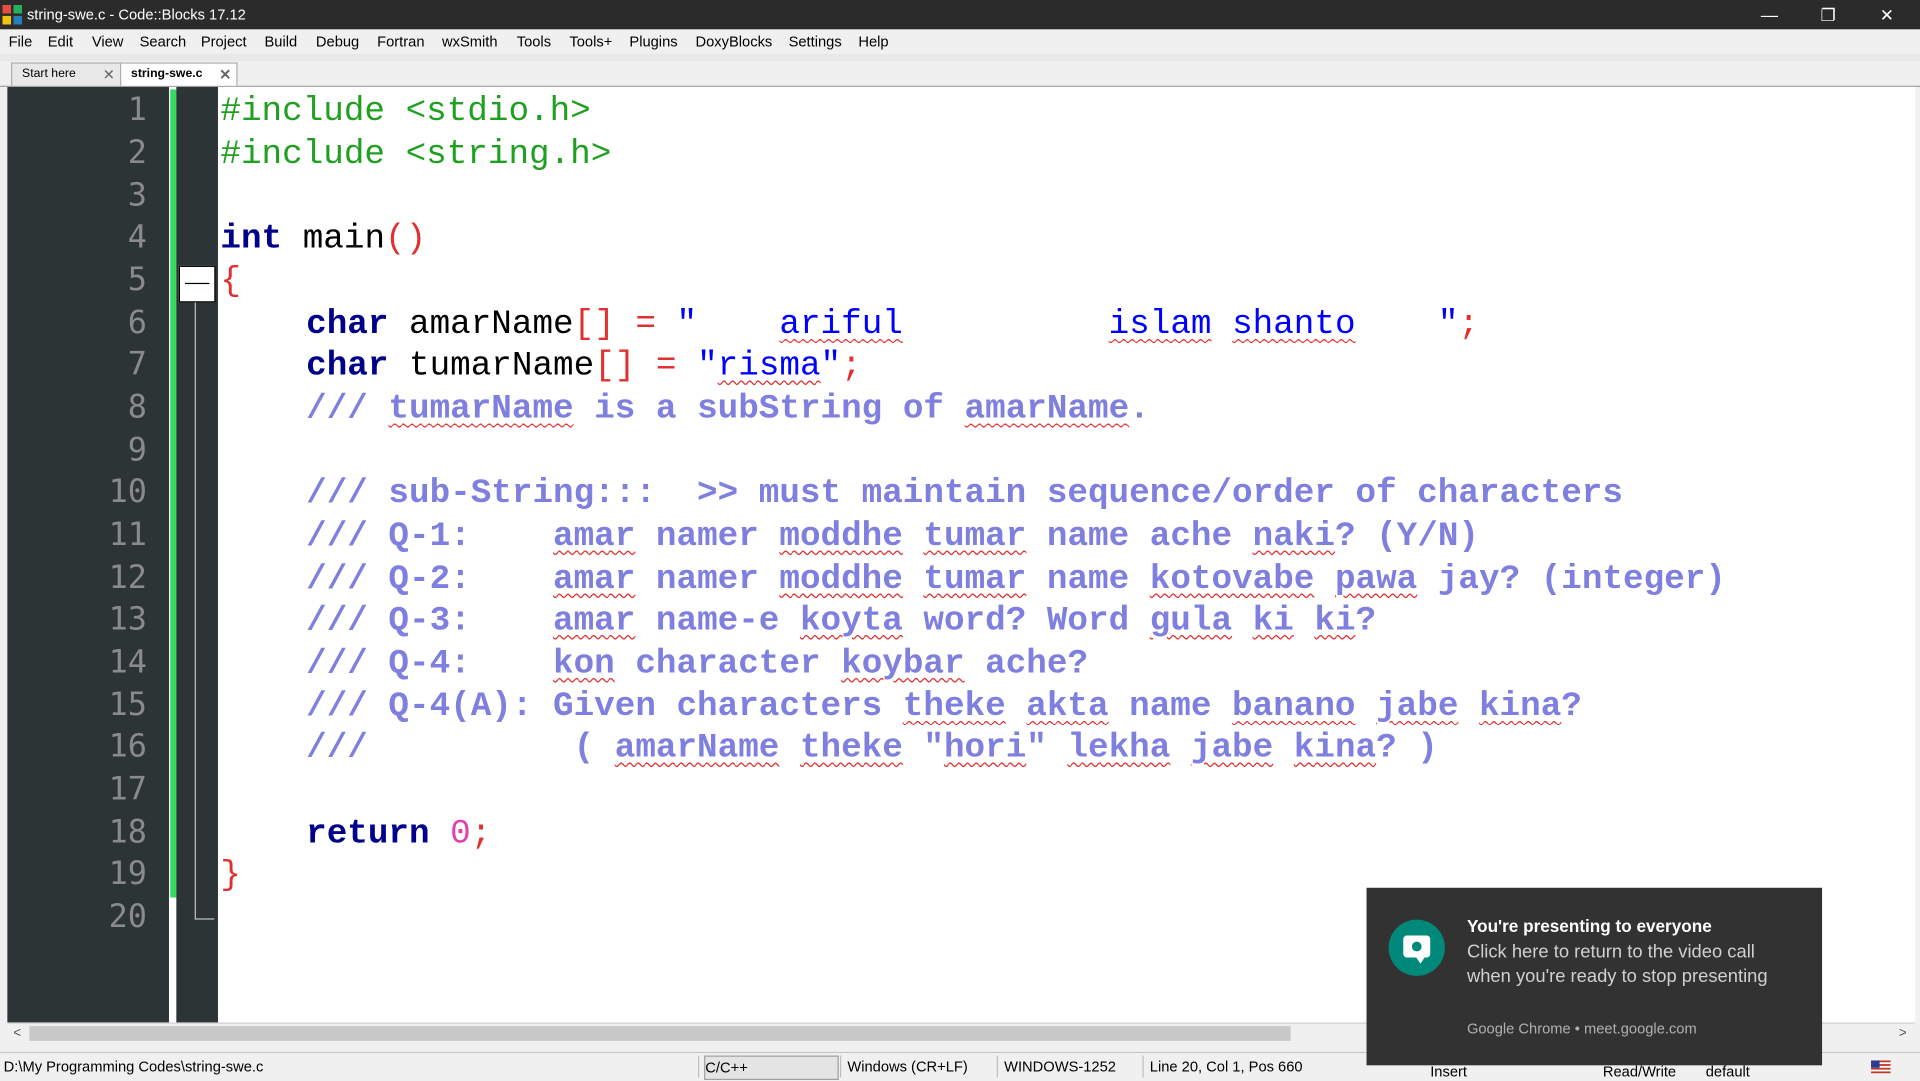 The height and width of the screenshot is (1081, 1920). What do you see at coordinates (127, 790) in the screenshot?
I see `line-number: 17` at bounding box center [127, 790].